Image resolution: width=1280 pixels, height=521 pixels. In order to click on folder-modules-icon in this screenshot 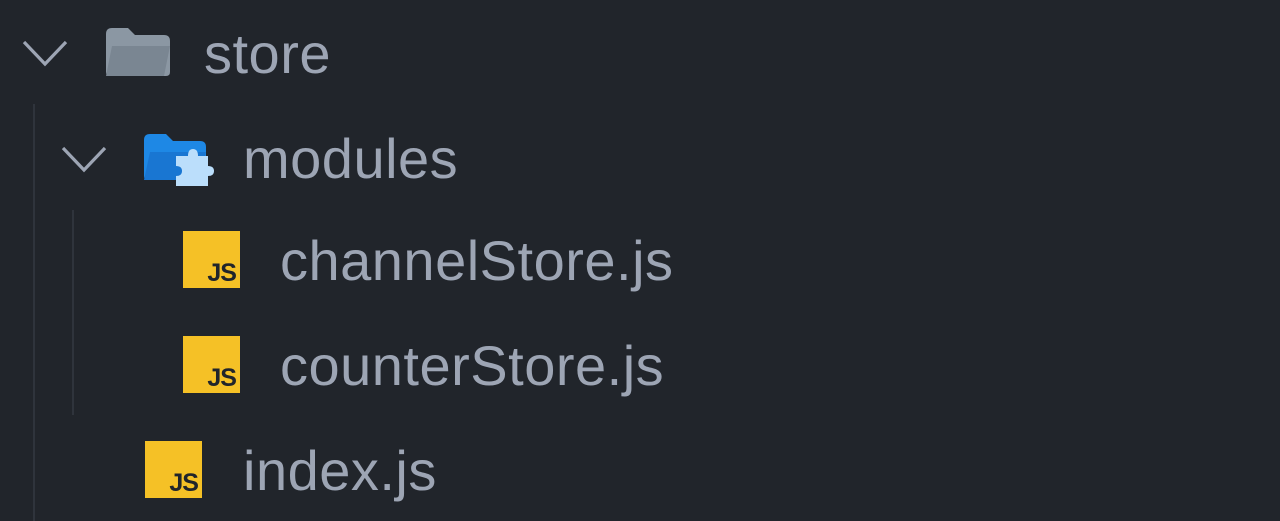, I will do `click(179, 160)`.